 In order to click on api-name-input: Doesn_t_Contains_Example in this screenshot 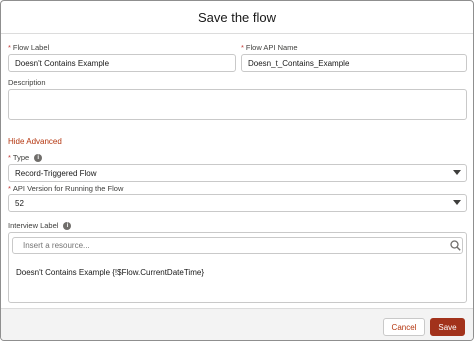, I will do `click(354, 63)`.